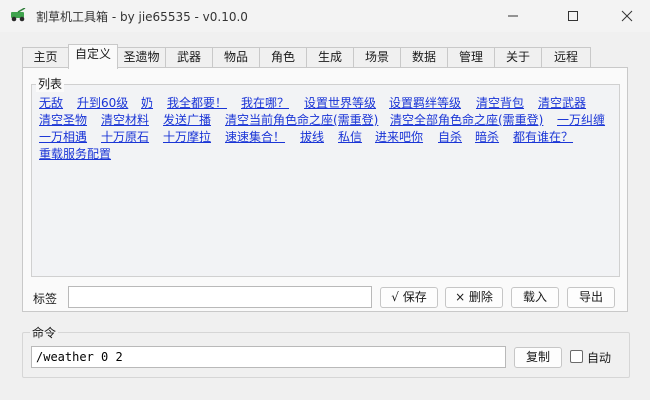 The height and width of the screenshot is (400, 650). Describe the element at coordinates (283, 57) in the screenshot. I see `tab-characters: 角色` at that location.